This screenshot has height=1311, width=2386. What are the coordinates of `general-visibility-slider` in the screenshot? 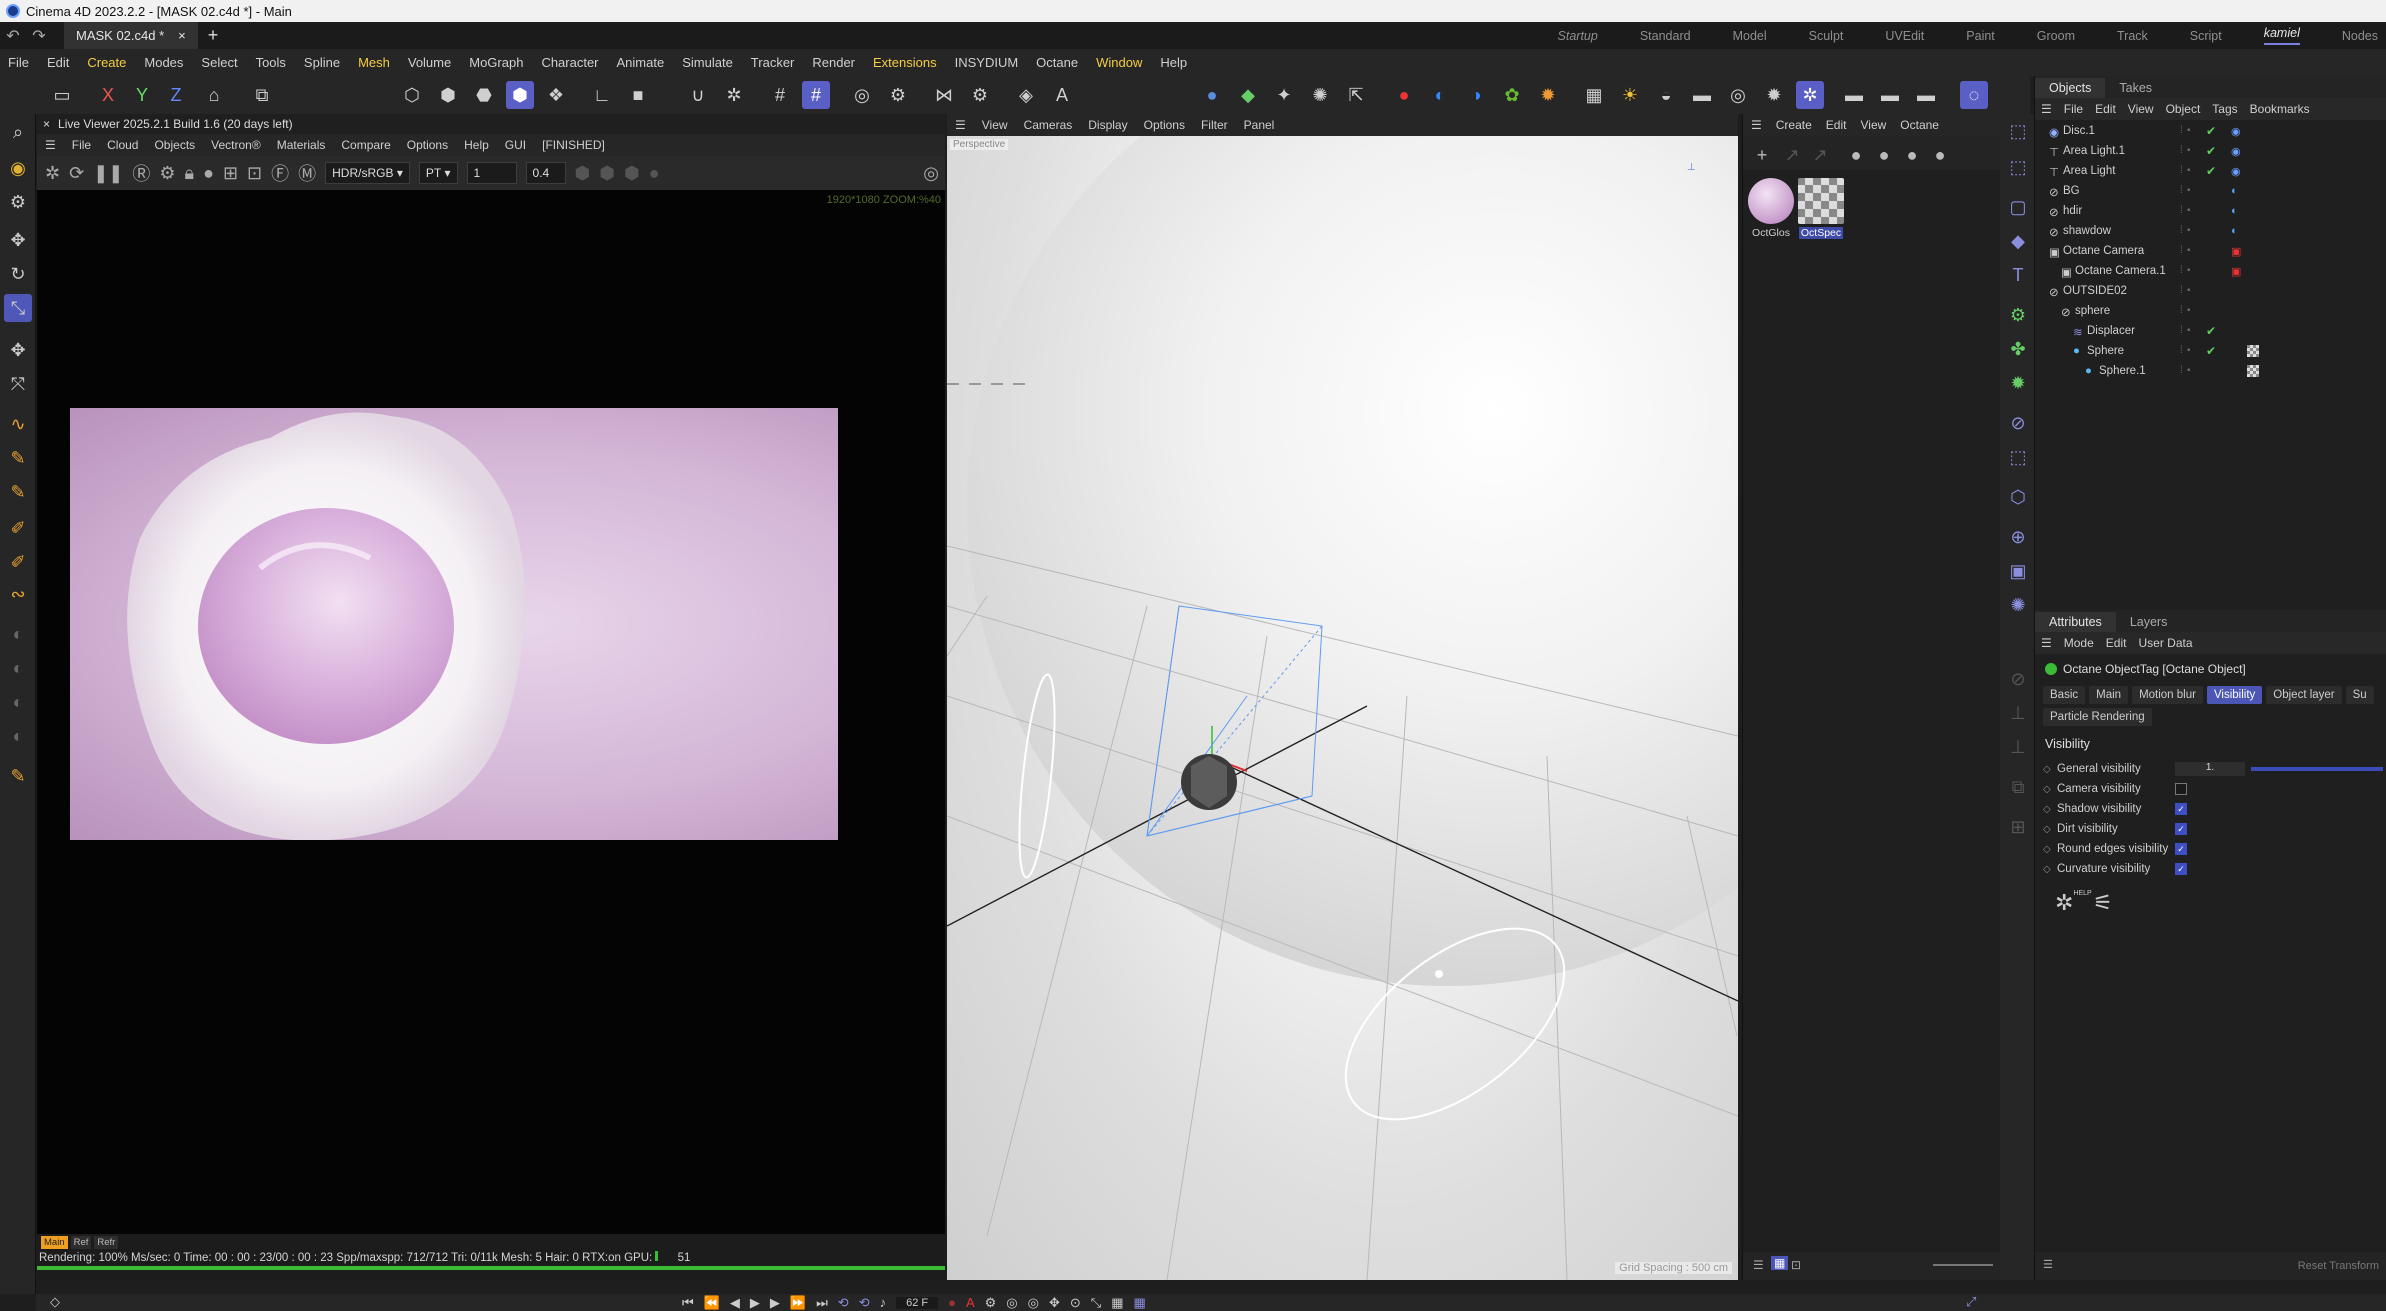 It's located at (2317, 769).